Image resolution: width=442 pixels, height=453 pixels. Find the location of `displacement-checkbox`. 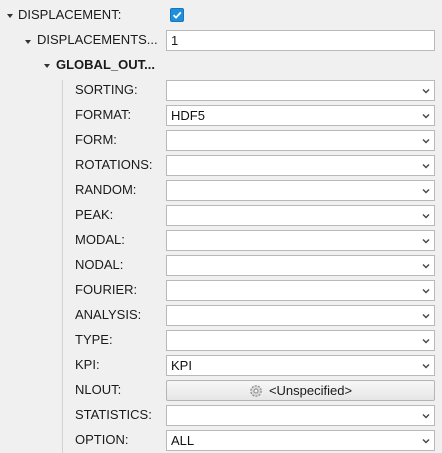

displacement-checkbox is located at coordinates (177, 15).